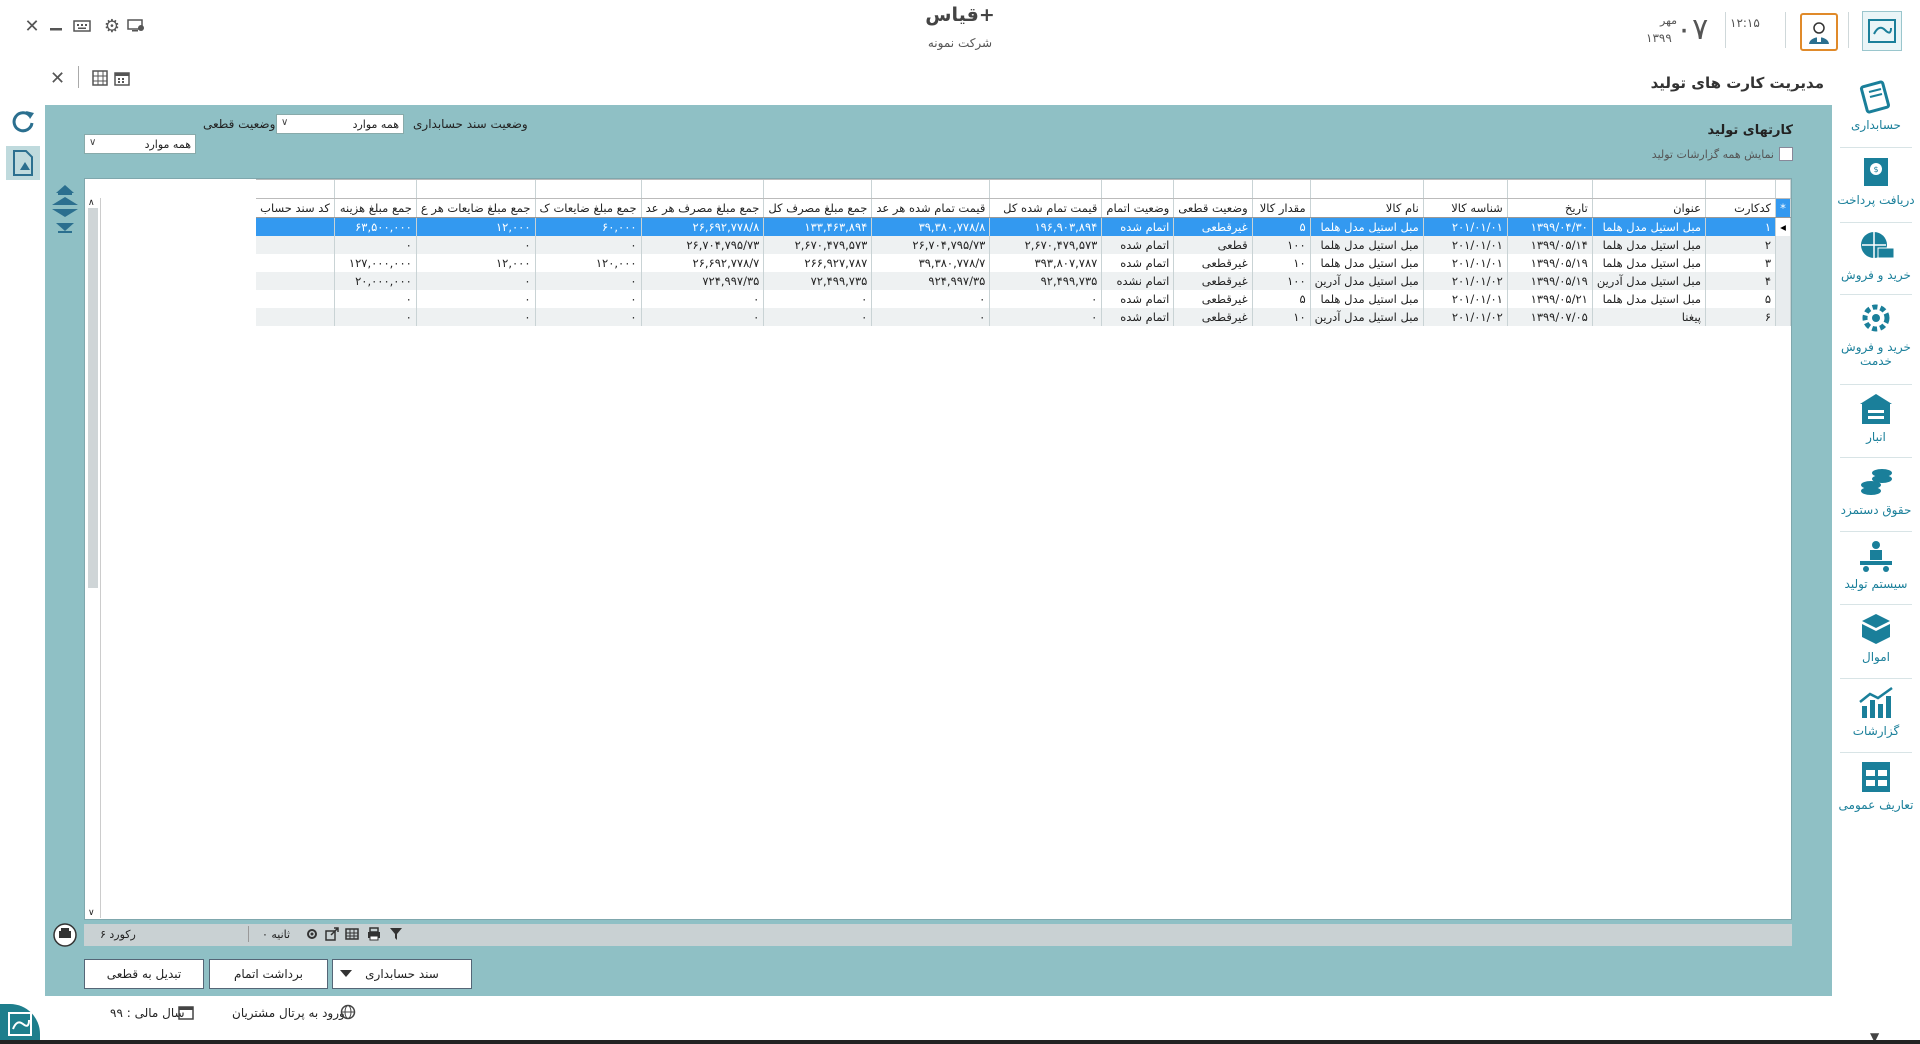 The image size is (1920, 1044). Describe the element at coordinates (82, 26) in the screenshot. I see `keyboard-icon` at that location.